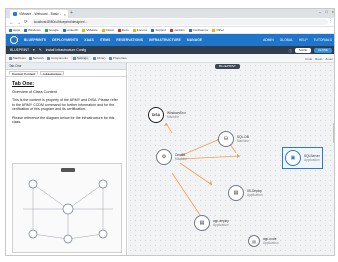 This screenshot has height=262, width=338. I want to click on bookmark: Google, so click(51, 30).